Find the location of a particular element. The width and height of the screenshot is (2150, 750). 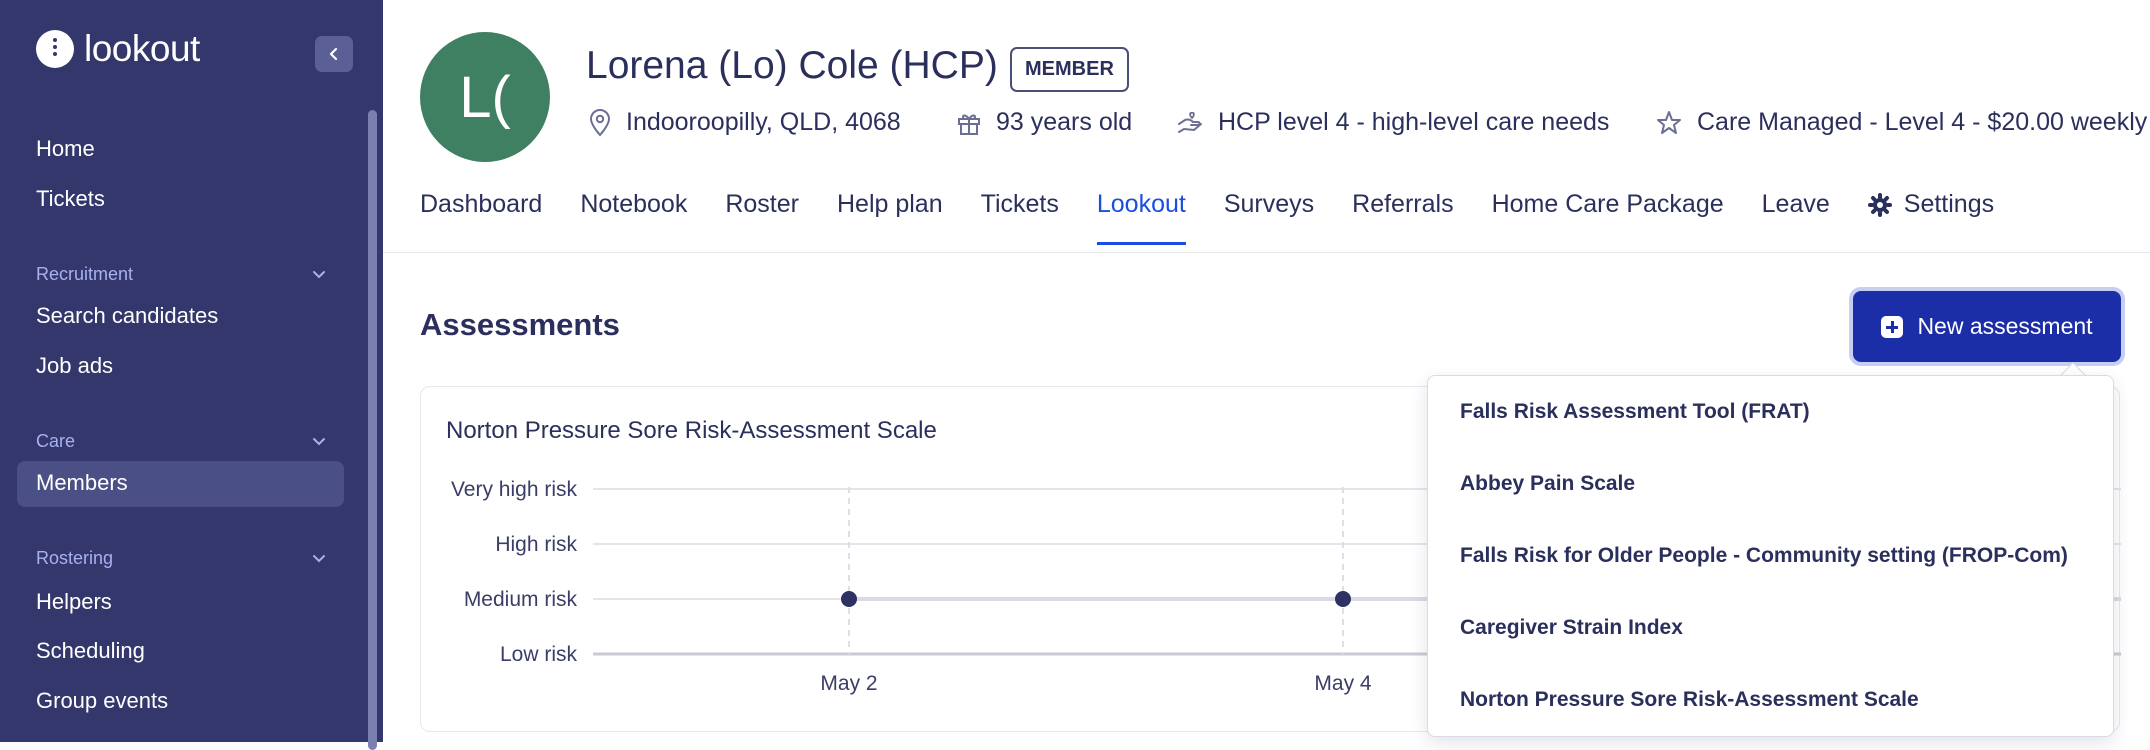

member-badge: MEMBER is located at coordinates (1069, 69).